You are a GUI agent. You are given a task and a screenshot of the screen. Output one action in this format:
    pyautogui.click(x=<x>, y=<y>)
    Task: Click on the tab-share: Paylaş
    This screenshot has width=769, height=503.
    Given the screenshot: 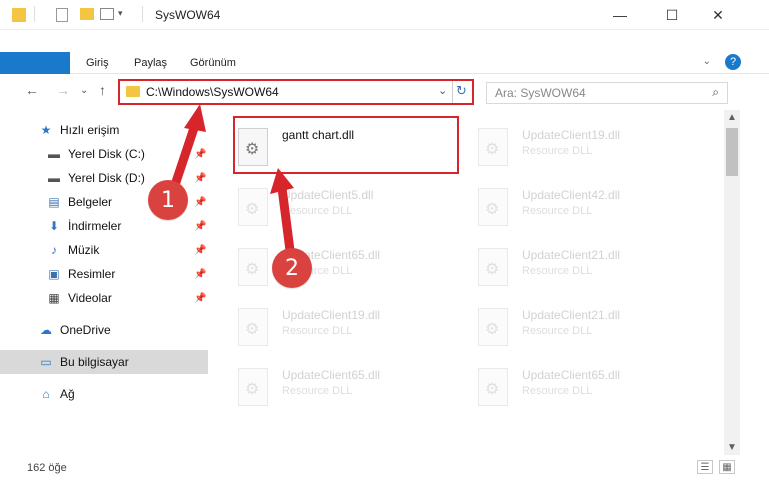 What is the action you would take?
    pyautogui.click(x=150, y=63)
    